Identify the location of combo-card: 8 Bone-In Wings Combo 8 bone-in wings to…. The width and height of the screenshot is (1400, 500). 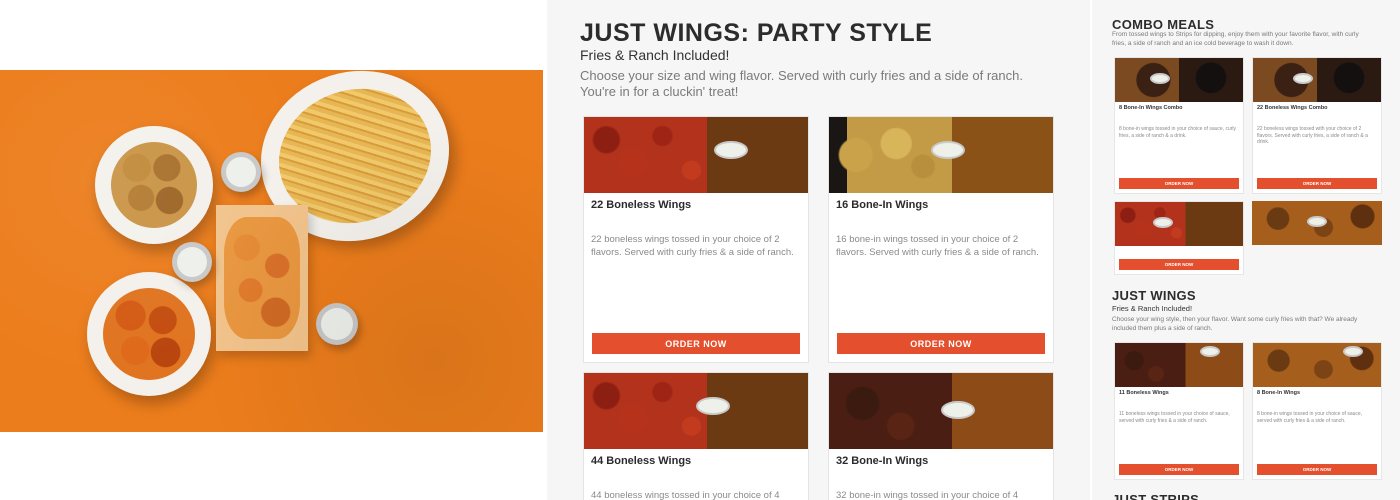
(1179, 125).